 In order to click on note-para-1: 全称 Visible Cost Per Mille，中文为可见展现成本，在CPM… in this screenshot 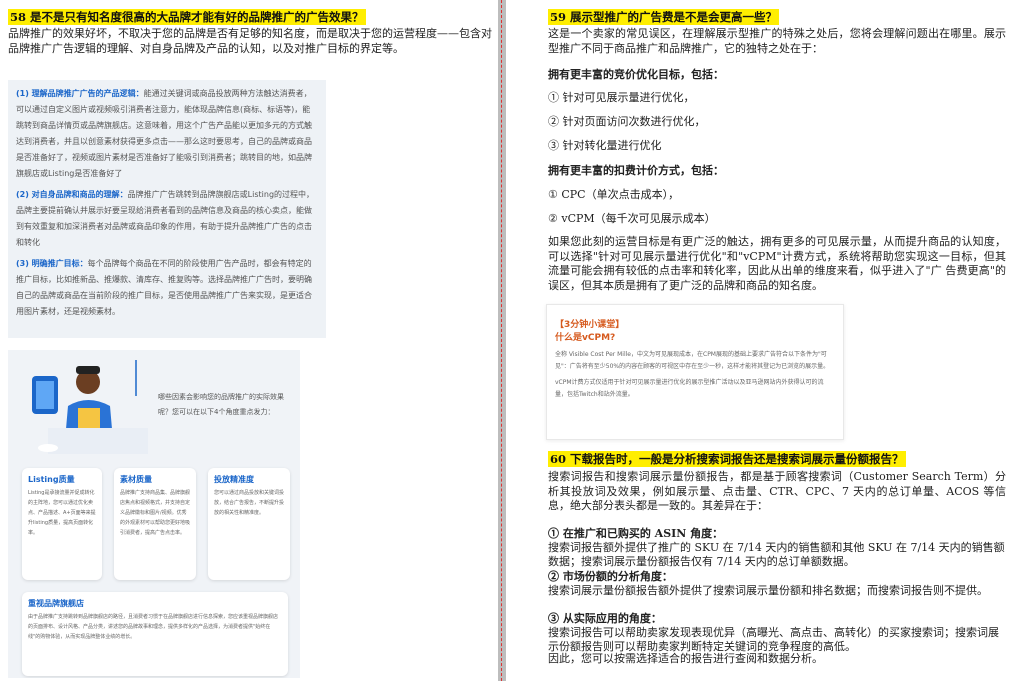, I will do `click(692, 360)`.